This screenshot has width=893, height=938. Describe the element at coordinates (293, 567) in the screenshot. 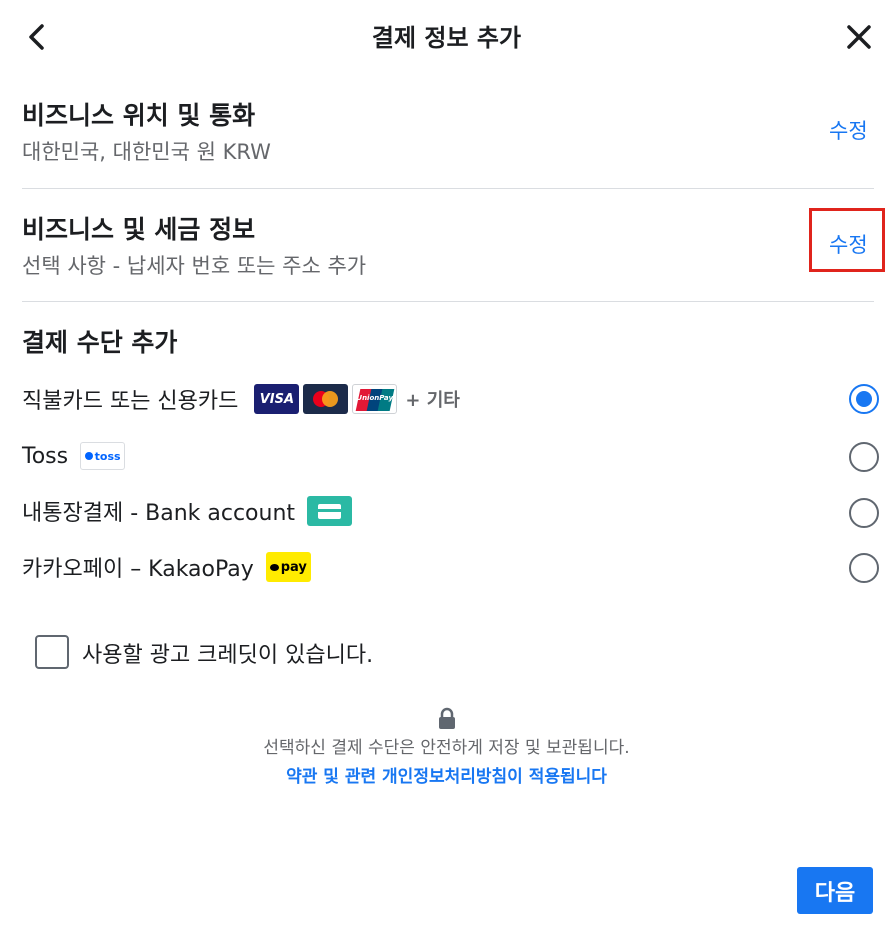

I see `kakaopay-badge-text: pay` at that location.